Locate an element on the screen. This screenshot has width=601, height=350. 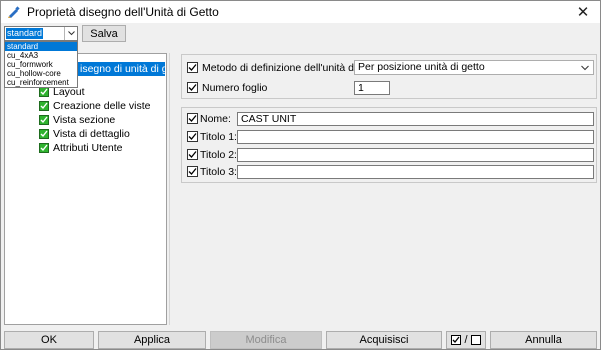
panel-splitter is located at coordinates (169, 189).